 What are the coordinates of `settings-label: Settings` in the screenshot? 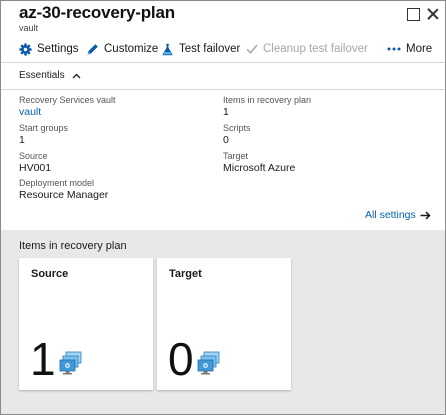 It's located at (58, 49).